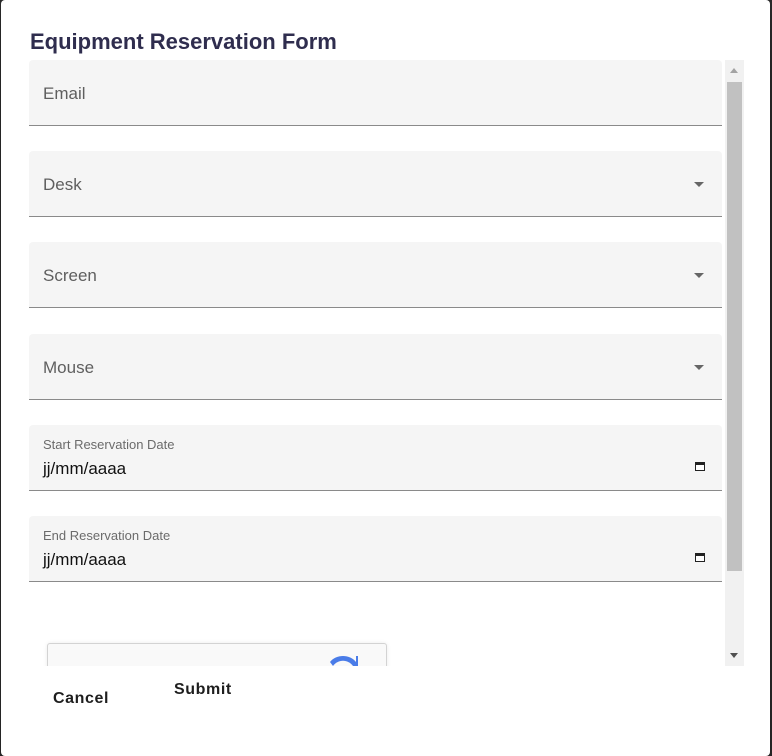 Image resolution: width=772 pixels, height=756 pixels. Describe the element at coordinates (69, 367) in the screenshot. I see `mouse-label: Mouse` at that location.